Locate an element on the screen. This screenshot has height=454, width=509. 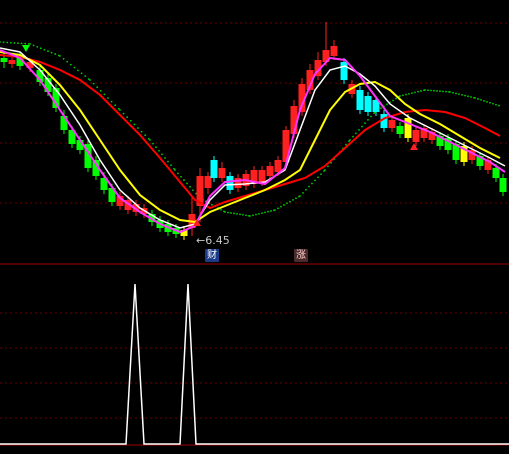
finance-marker: 财 is located at coordinates (212, 255).